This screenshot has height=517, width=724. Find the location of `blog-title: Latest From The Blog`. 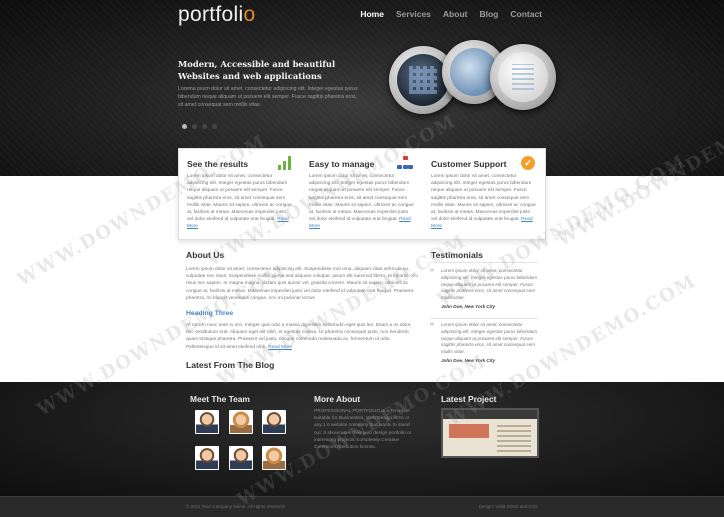

blog-title: Latest From The Blog is located at coordinates (230, 365).